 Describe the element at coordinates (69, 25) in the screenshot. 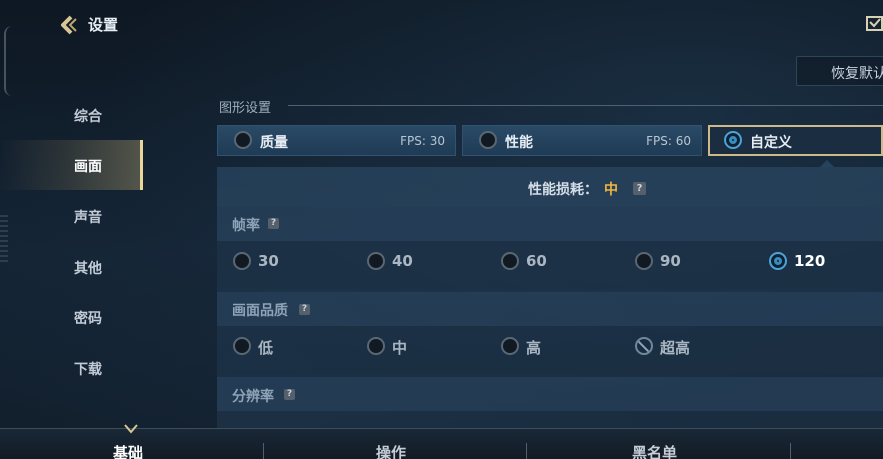

I see `back-arrow-icon` at that location.